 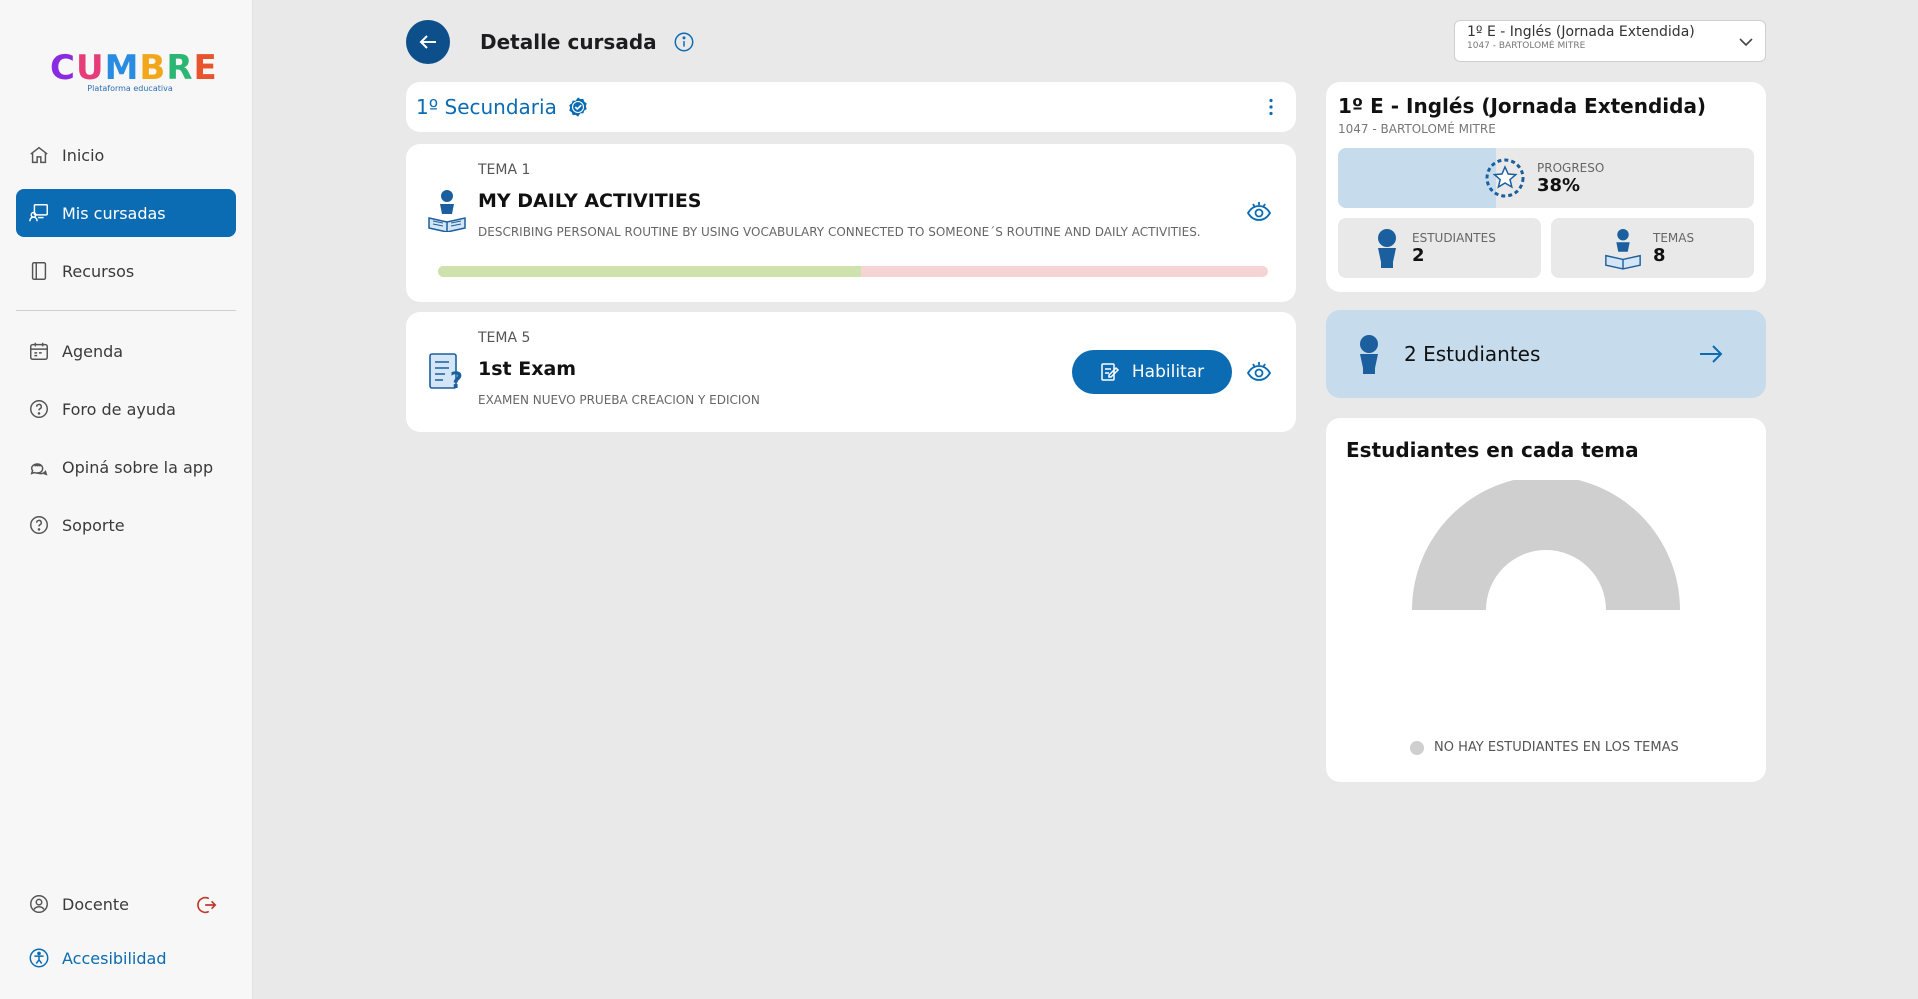 I want to click on user-circle-icon, so click(x=39, y=904).